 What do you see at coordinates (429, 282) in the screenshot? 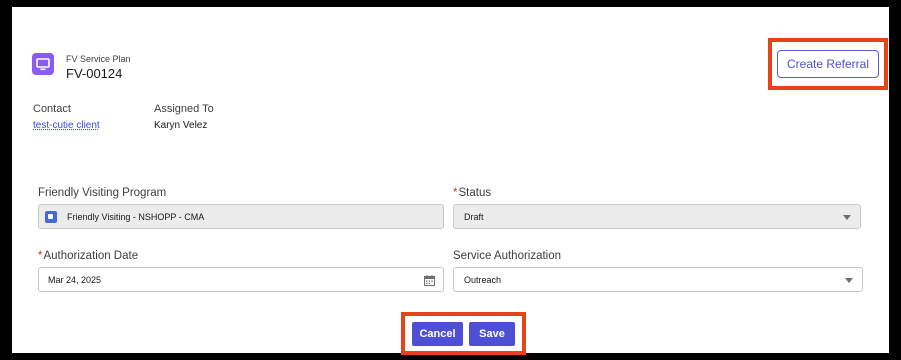
I see `calendar-icon` at bounding box center [429, 282].